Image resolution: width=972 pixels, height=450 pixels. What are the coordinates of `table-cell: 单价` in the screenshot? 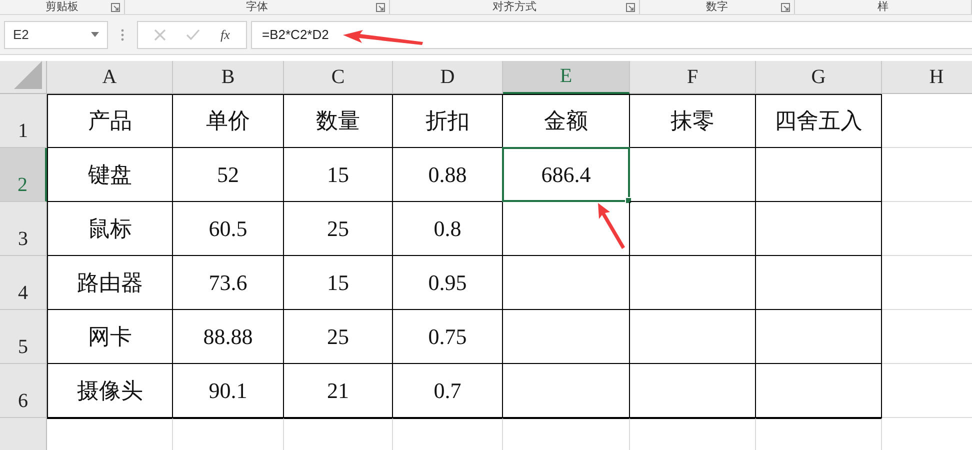 It's located at (228, 121).